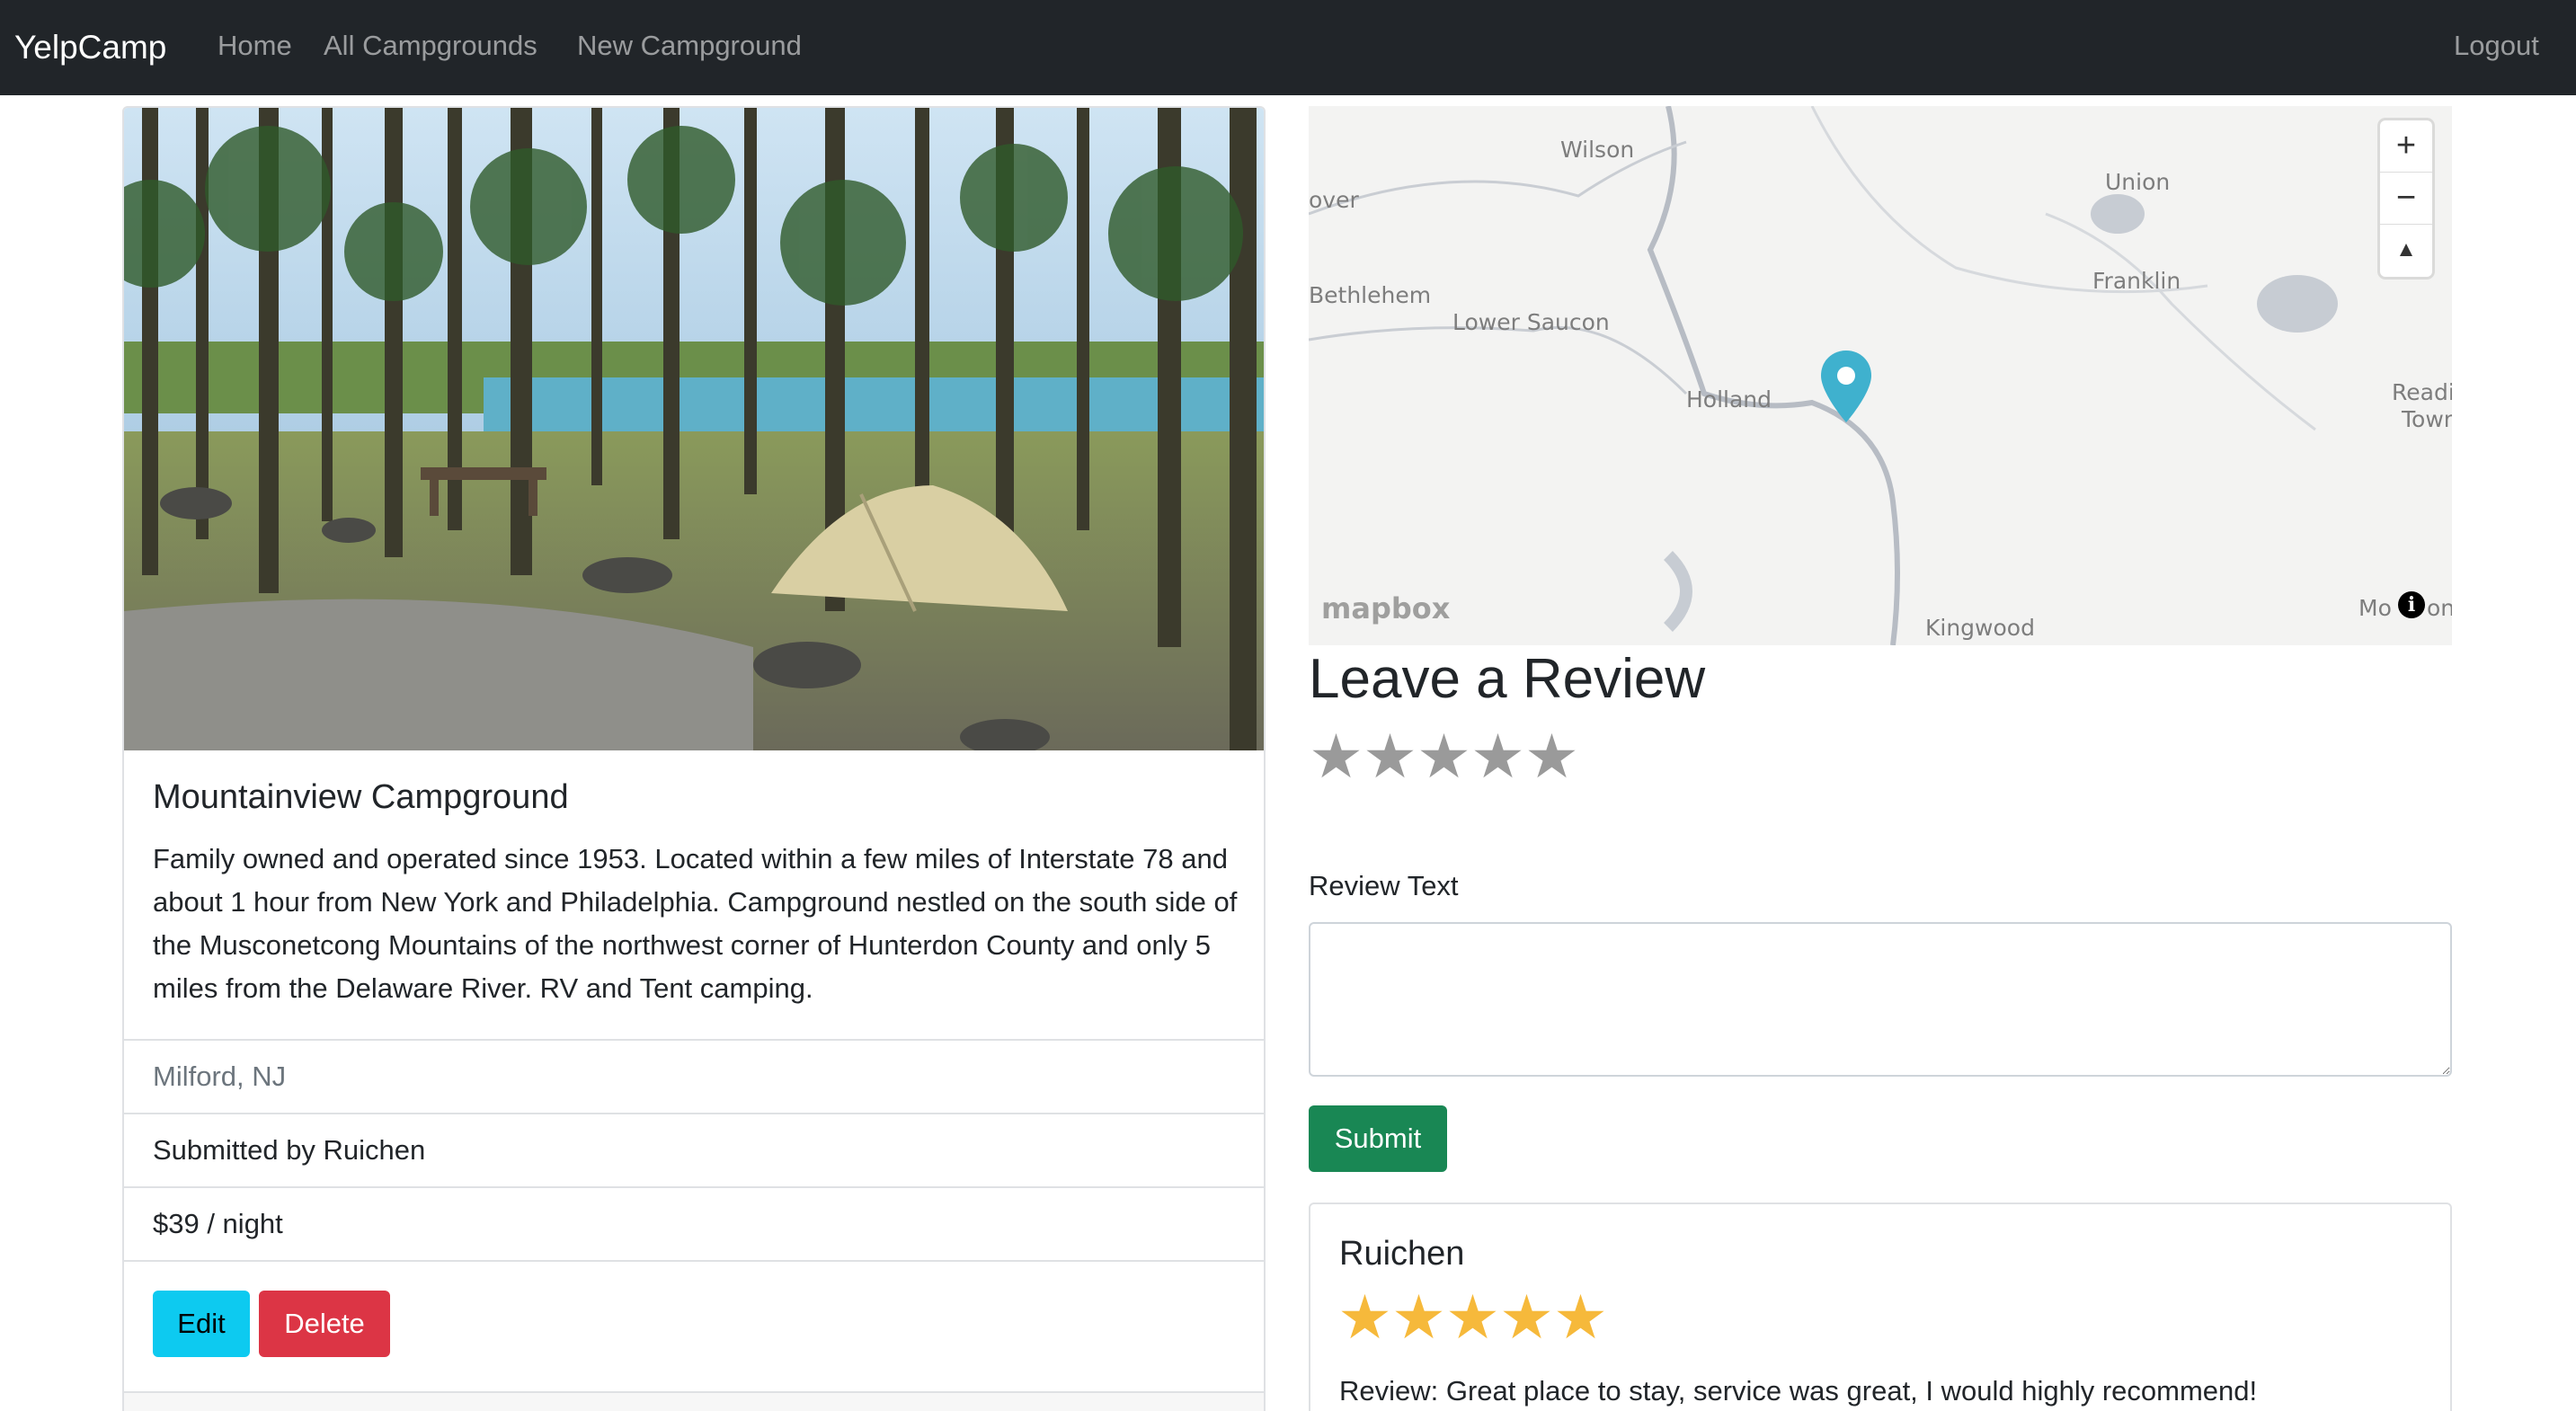 This screenshot has width=2576, height=1411. What do you see at coordinates (2427, 419) in the screenshot?
I see `map-label-town: Town` at bounding box center [2427, 419].